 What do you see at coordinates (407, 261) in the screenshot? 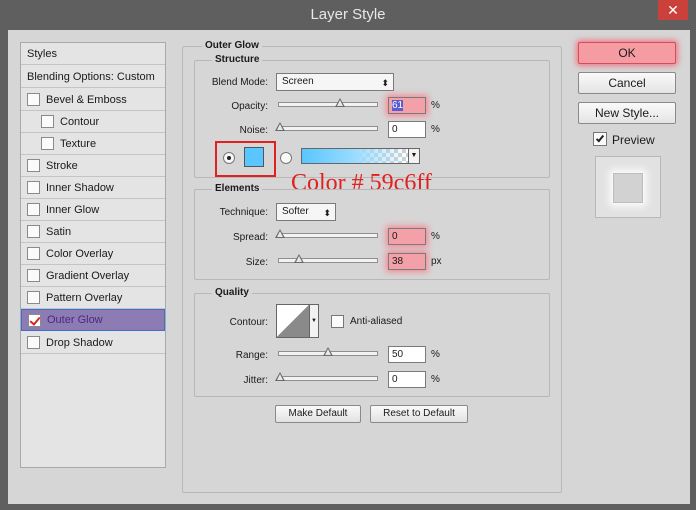
I see `size-input: 38` at bounding box center [407, 261].